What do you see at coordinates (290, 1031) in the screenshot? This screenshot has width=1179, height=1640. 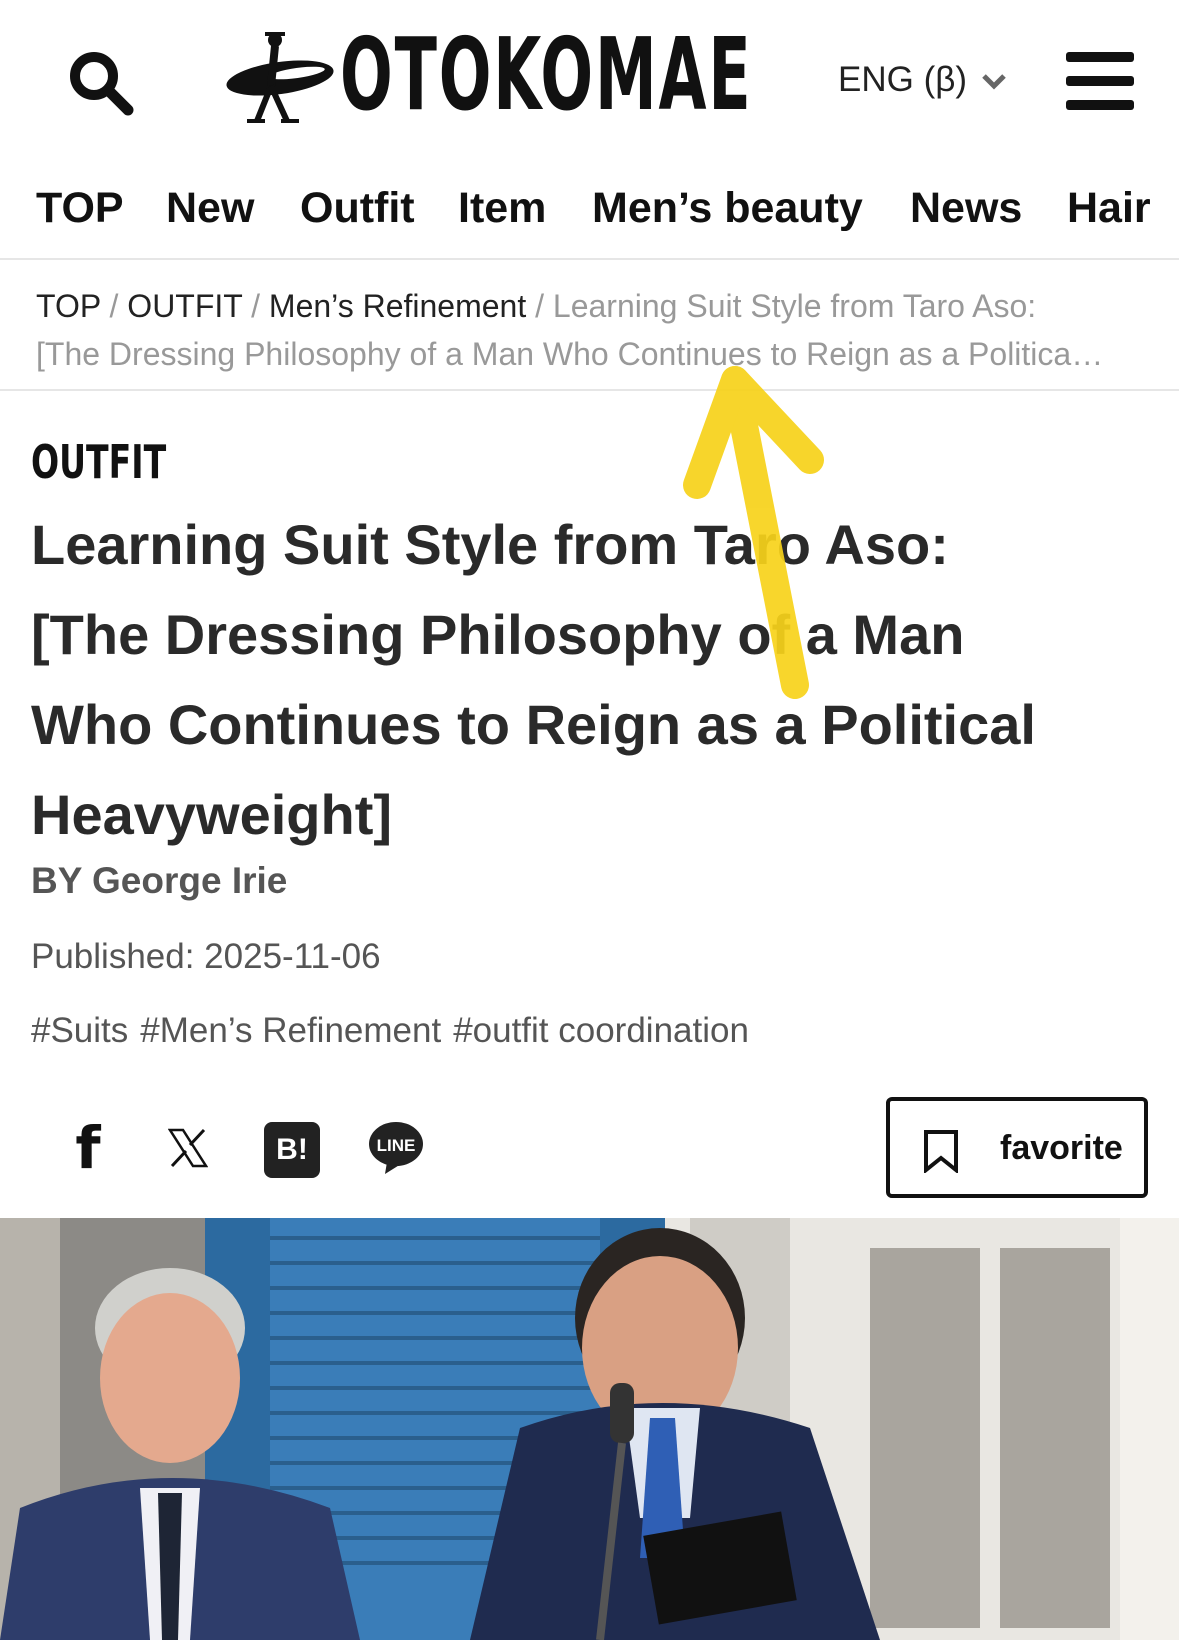 I see `tag-link: #Men’s Refinement` at bounding box center [290, 1031].